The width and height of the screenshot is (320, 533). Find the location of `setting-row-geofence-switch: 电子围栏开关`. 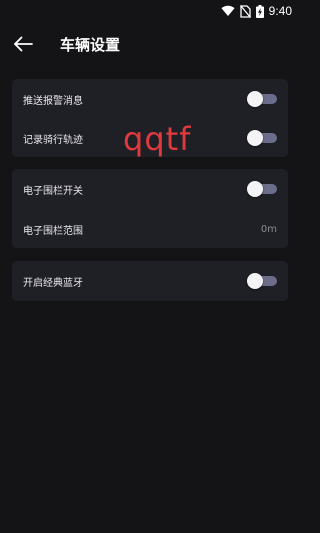

setting-row-geofence-switch: 电子围栏开关 is located at coordinates (150, 189).